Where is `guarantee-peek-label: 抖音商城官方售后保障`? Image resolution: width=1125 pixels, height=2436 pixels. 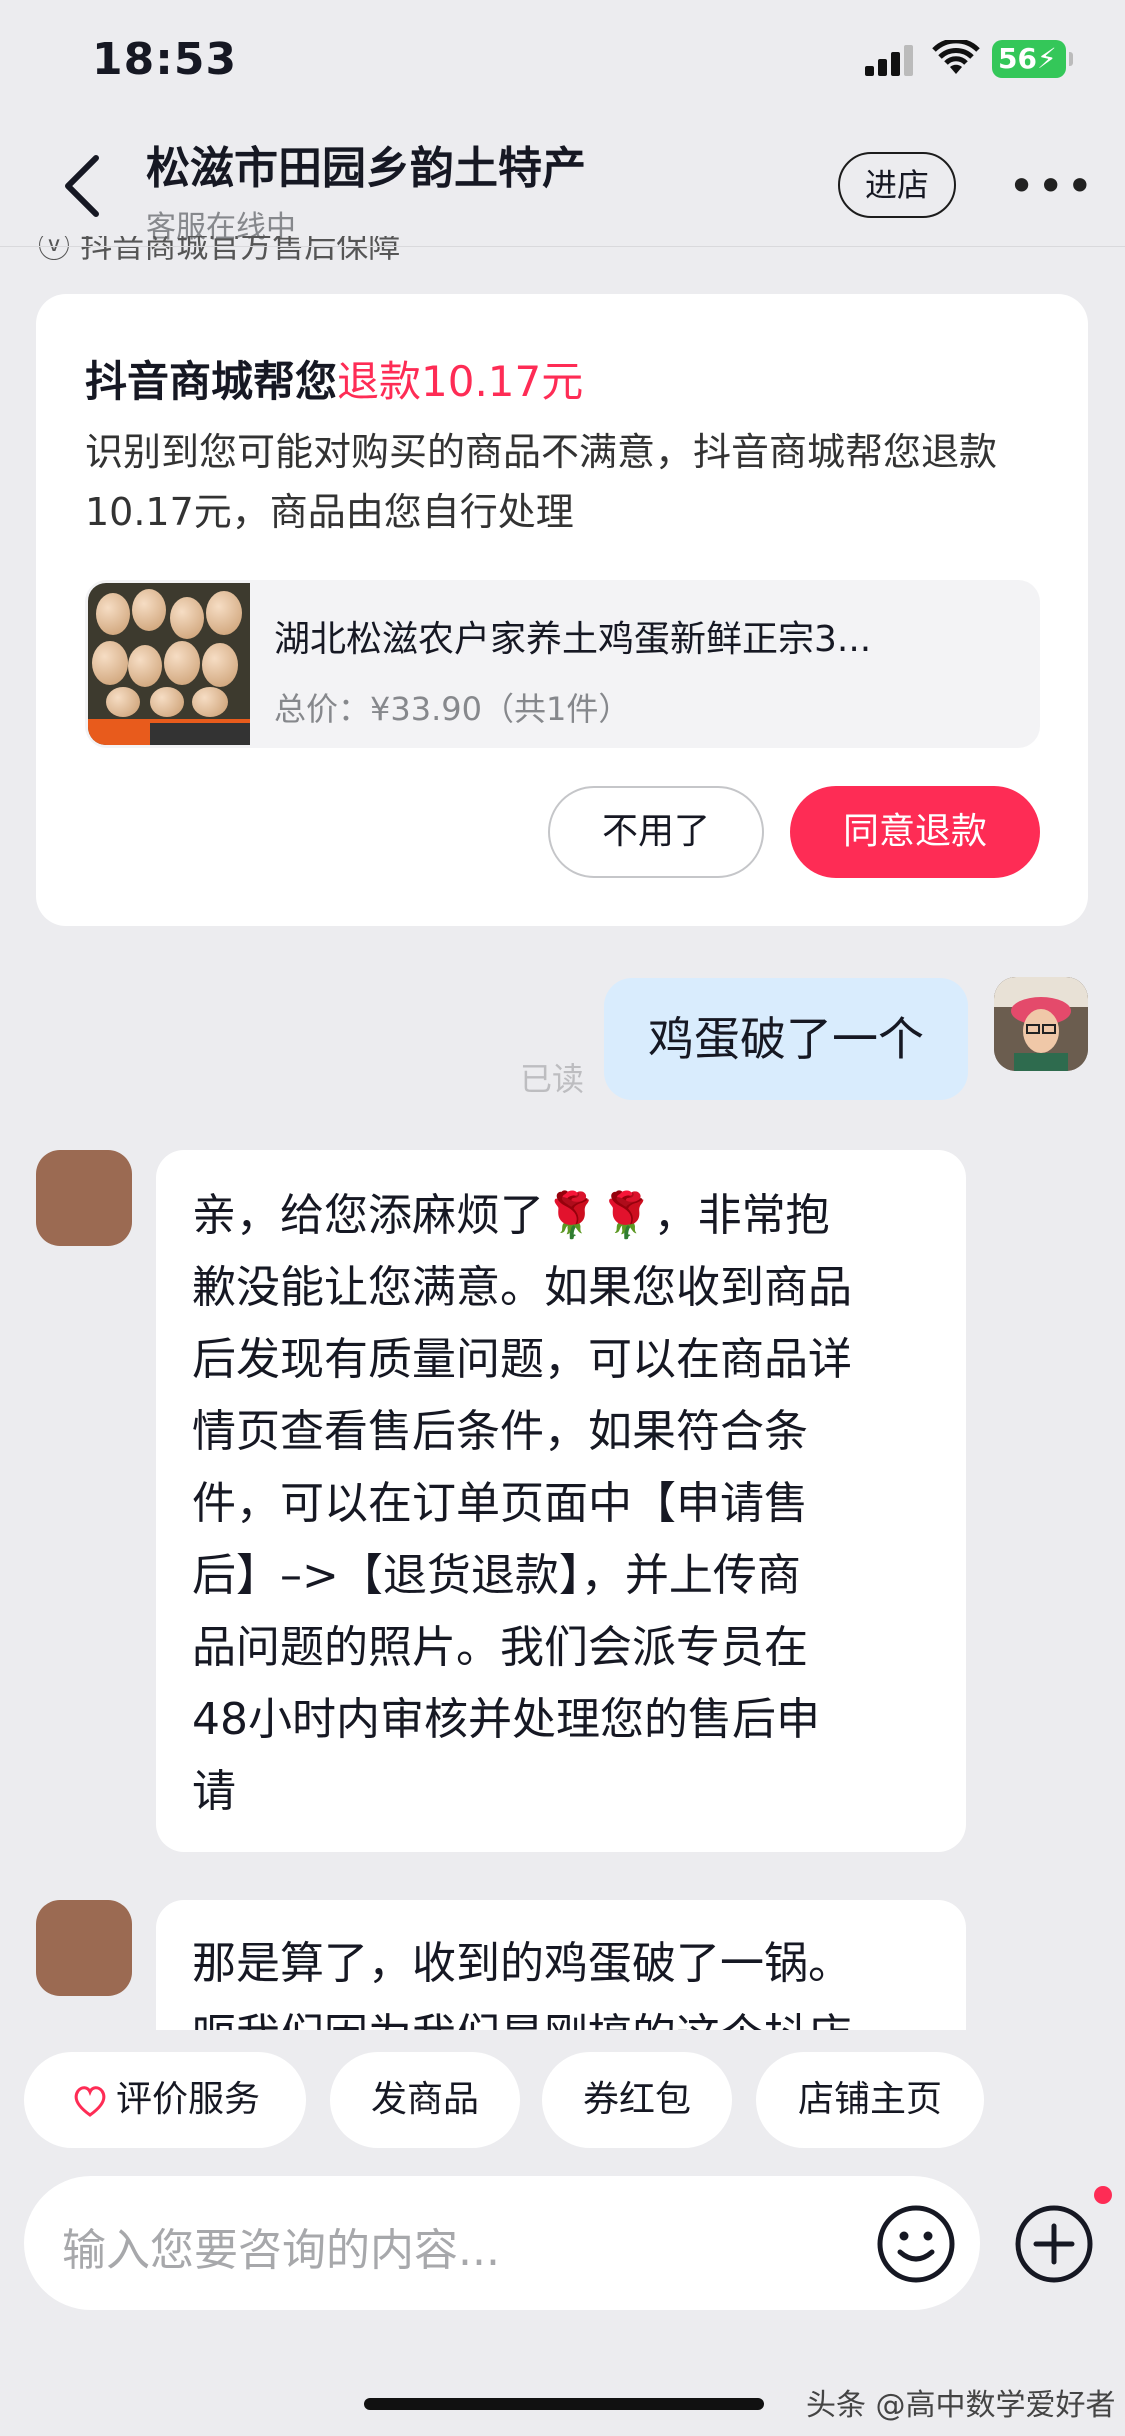
guarantee-peek-label: 抖音商城官方售后保障 is located at coordinates (240, 250).